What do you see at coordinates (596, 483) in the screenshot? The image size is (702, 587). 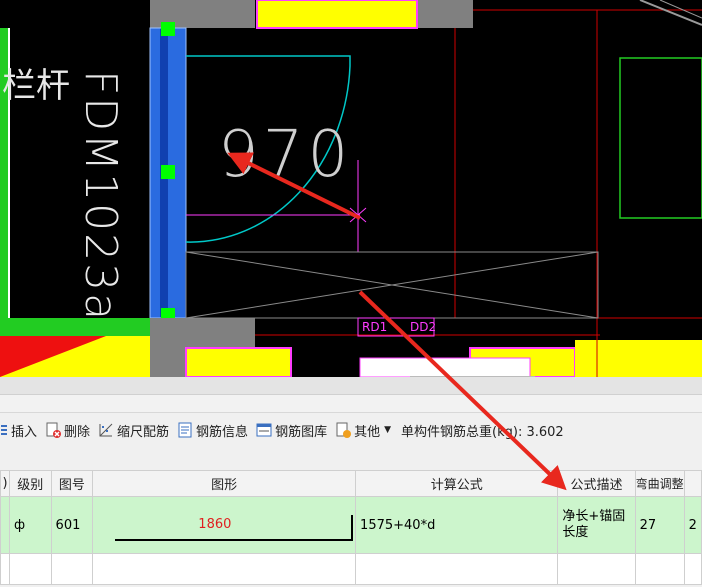 I see `header-formula-desc: 公式描述` at bounding box center [596, 483].